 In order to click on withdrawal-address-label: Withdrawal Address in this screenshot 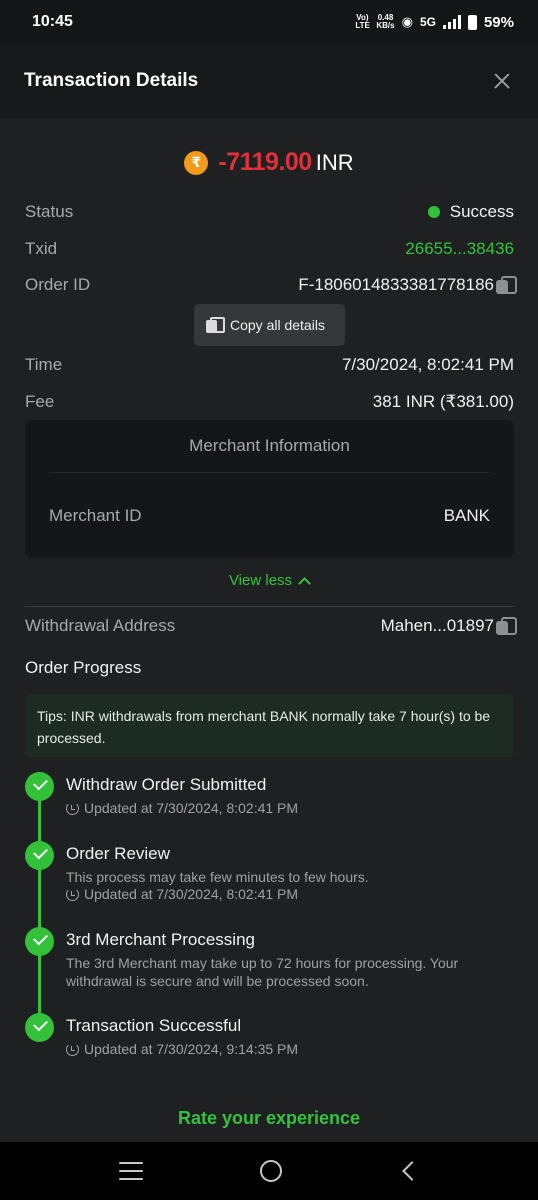, I will do `click(100, 625)`.